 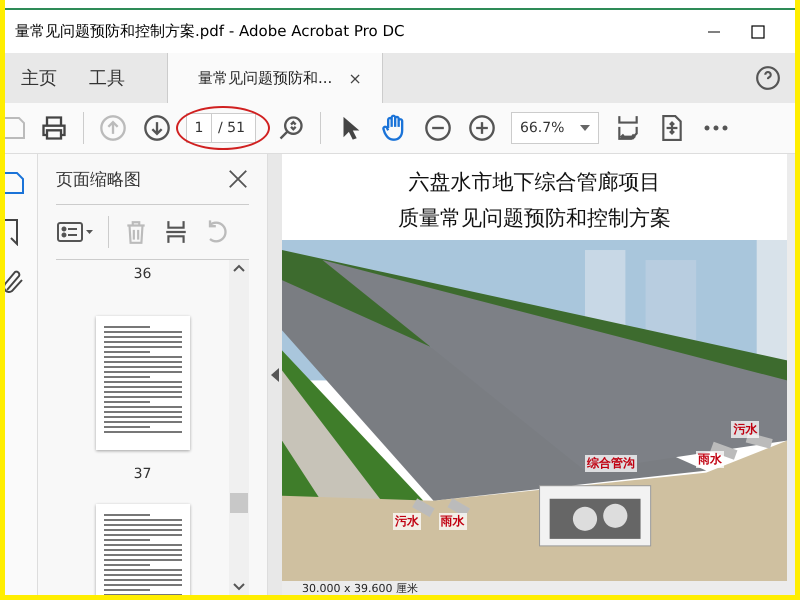 What do you see at coordinates (355, 78) in the screenshot?
I see `close-tab-button: ×` at bounding box center [355, 78].